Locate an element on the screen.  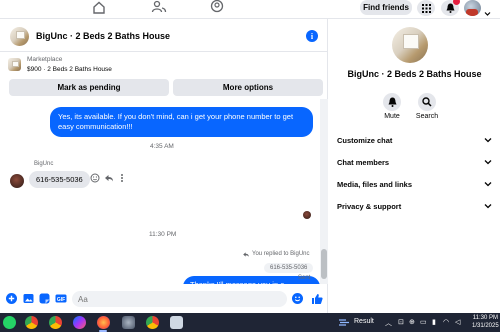
clock: 11:30 PM 1/31/2025 is located at coordinates (485, 322).